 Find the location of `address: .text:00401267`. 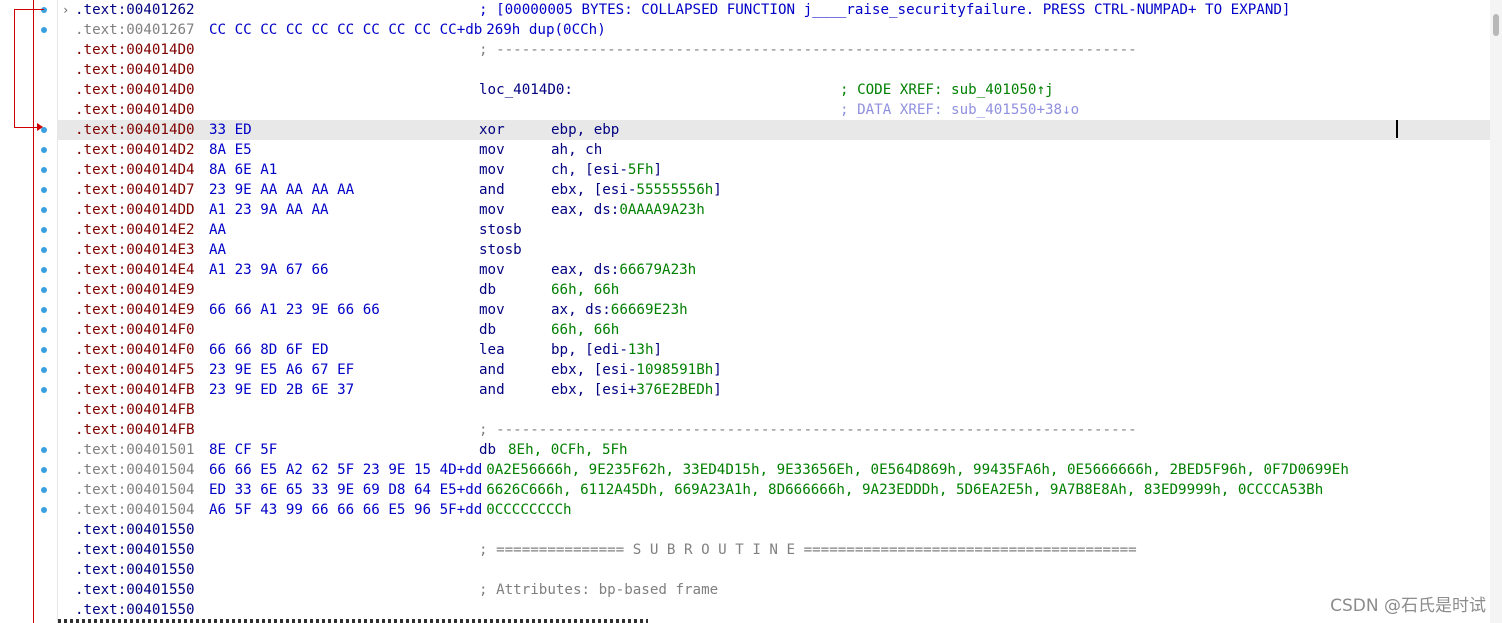

address: .text:00401267 is located at coordinates (135, 30).